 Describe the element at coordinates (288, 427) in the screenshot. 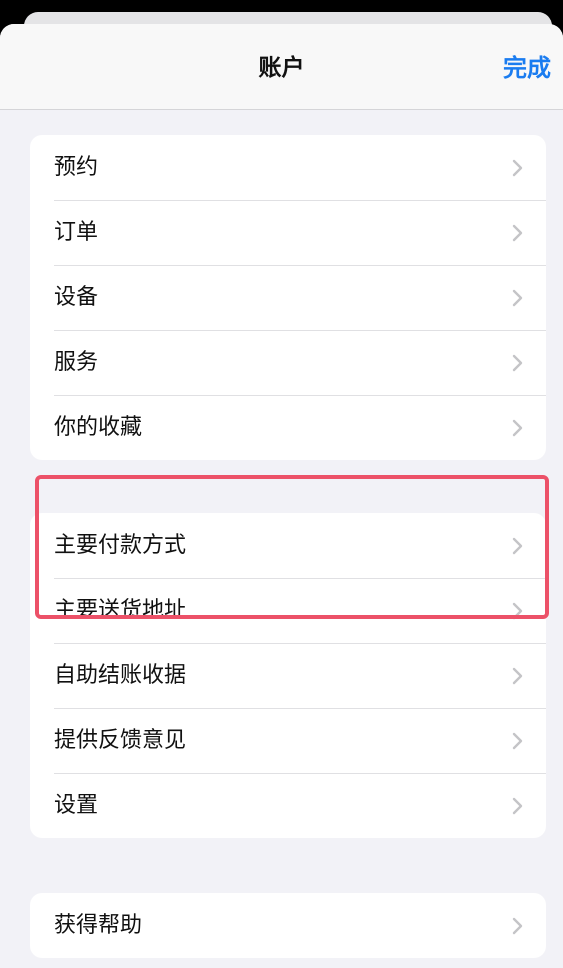

I see `list-item-favorites: 你的收藏` at that location.